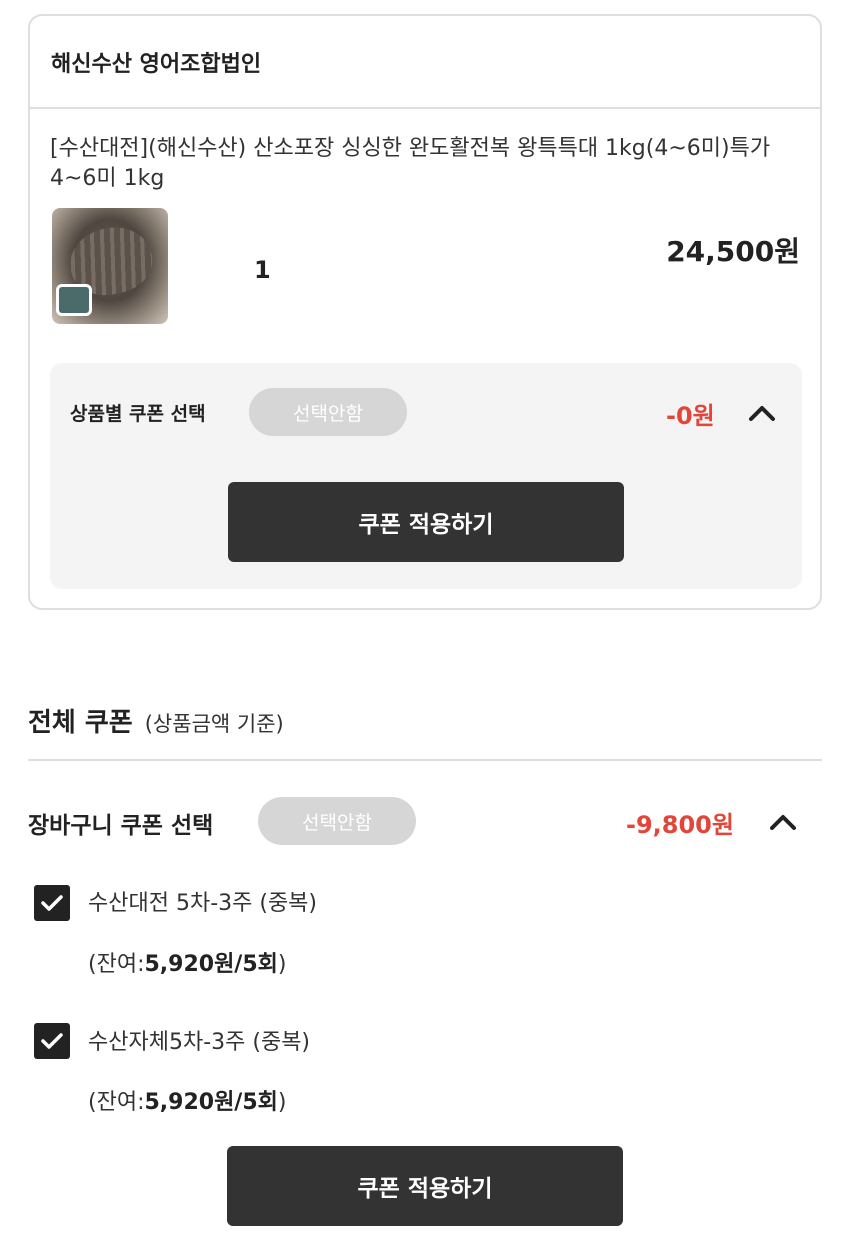 The image size is (850, 1238). What do you see at coordinates (202, 901) in the screenshot?
I see `coupon-name: 수산대전 5차-3주 (중복)` at bounding box center [202, 901].